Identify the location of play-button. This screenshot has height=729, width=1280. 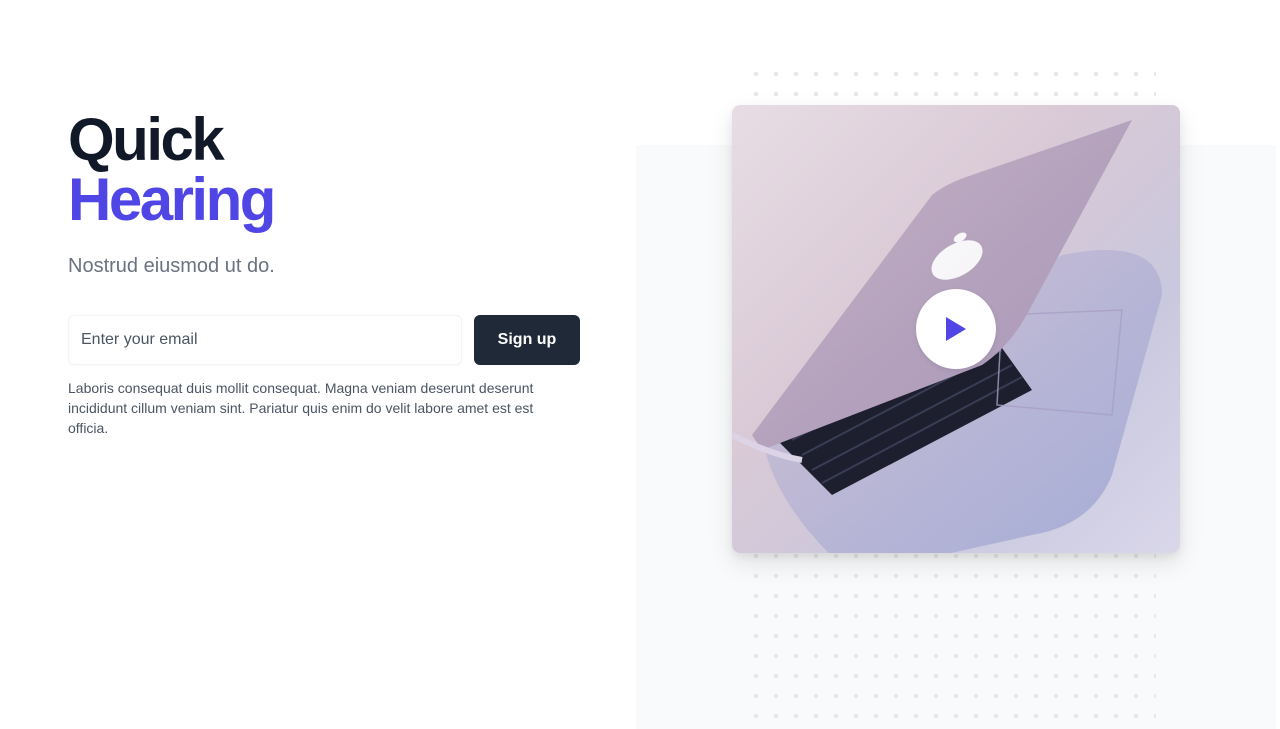
(956, 329).